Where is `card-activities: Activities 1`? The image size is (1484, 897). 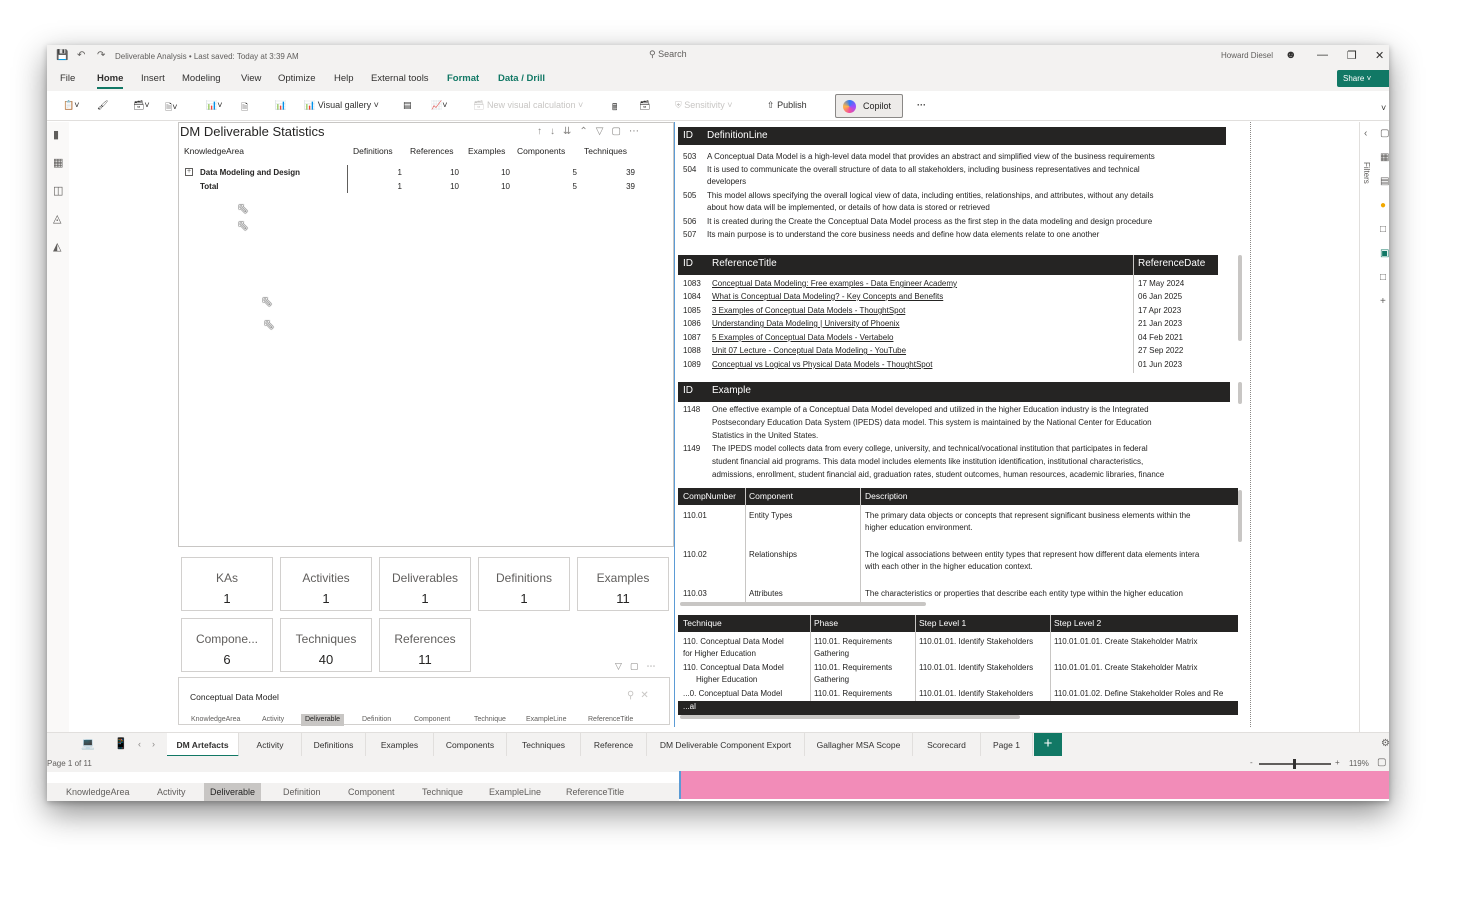
card-activities: Activities 1 is located at coordinates (326, 584).